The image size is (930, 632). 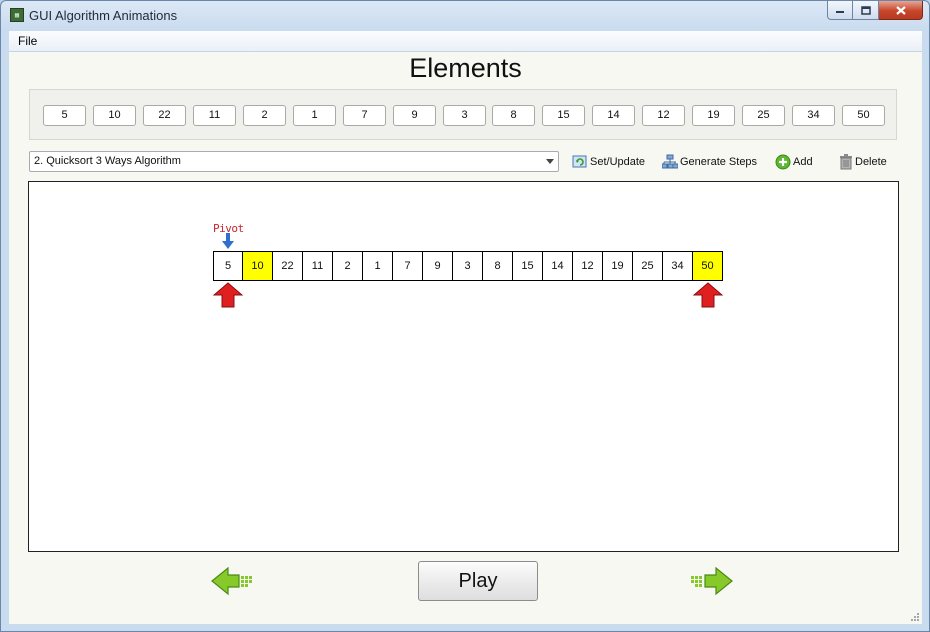 What do you see at coordinates (17, 15) in the screenshot?
I see `app-icon: ▦` at bounding box center [17, 15].